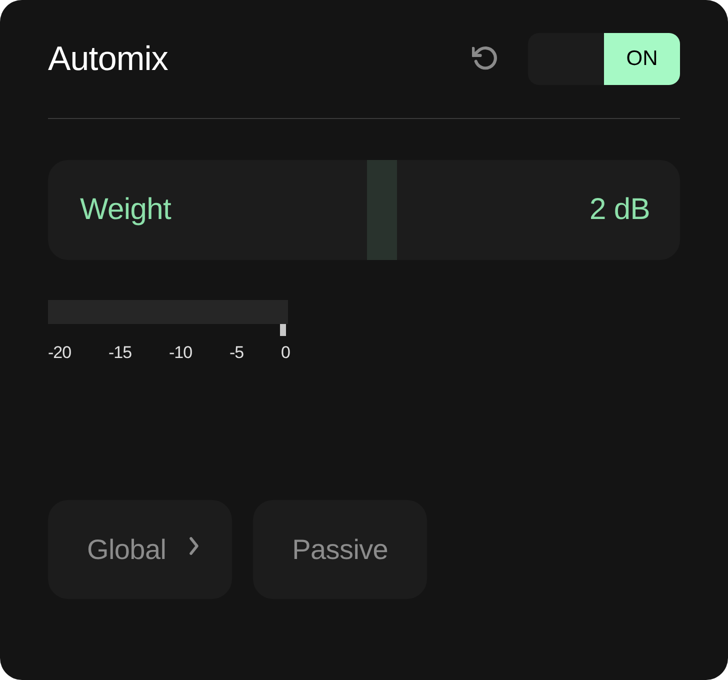 Image resolution: width=728 pixels, height=680 pixels. What do you see at coordinates (180, 353) in the screenshot?
I see `scale-label: -10` at bounding box center [180, 353].